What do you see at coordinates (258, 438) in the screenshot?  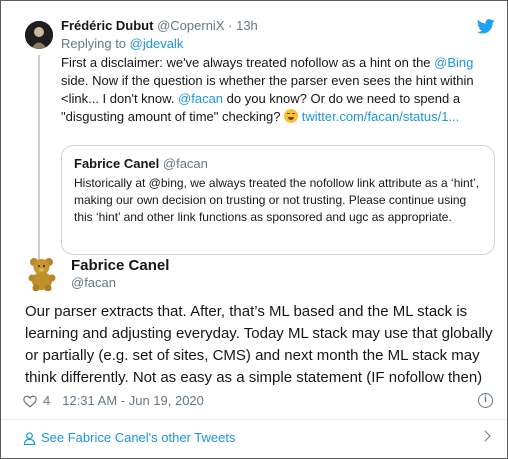 I see `see-more-tweets-link: See Fabrice Canel's other Tweets` at bounding box center [258, 438].